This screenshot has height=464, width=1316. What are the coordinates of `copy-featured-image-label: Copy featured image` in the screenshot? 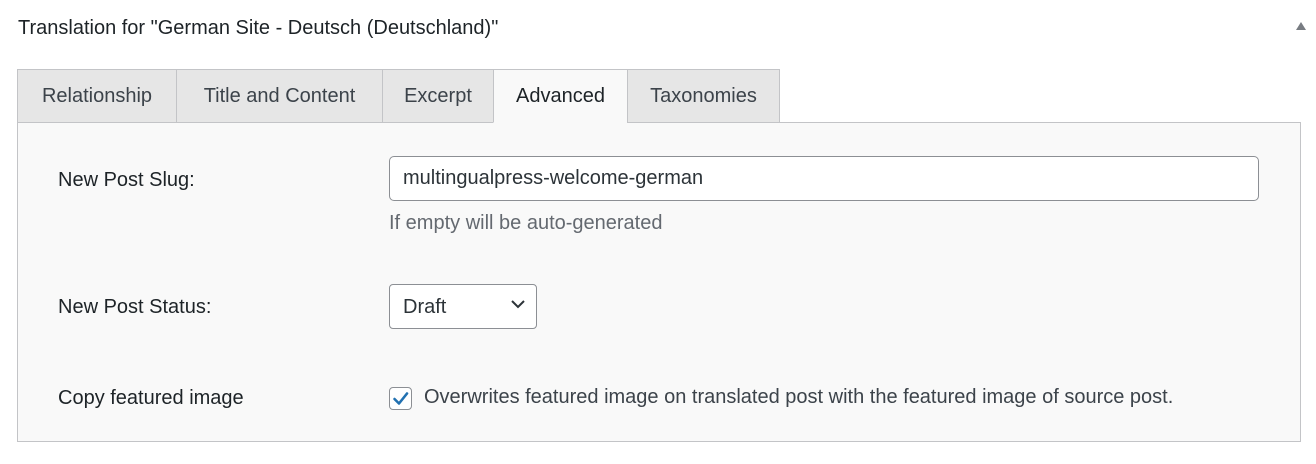 It's located at (151, 398).